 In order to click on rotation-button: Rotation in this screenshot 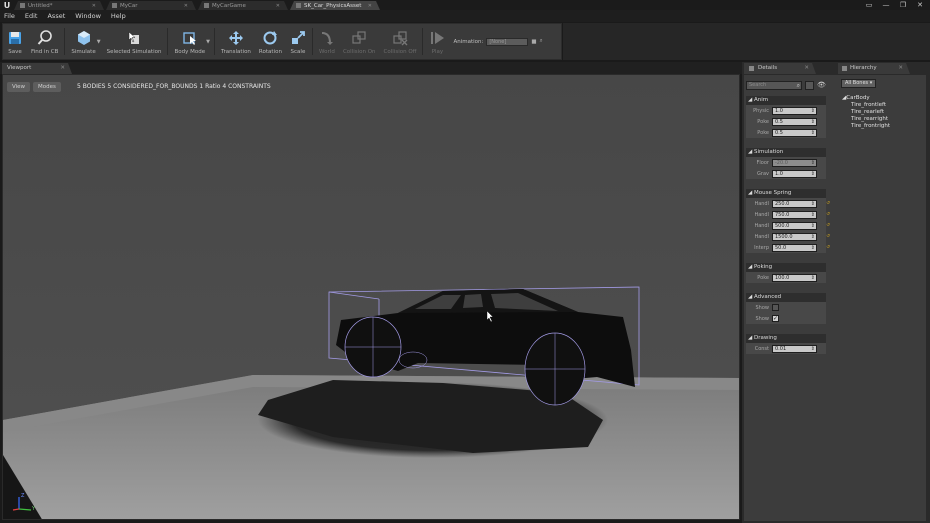, I will do `click(270, 41)`.